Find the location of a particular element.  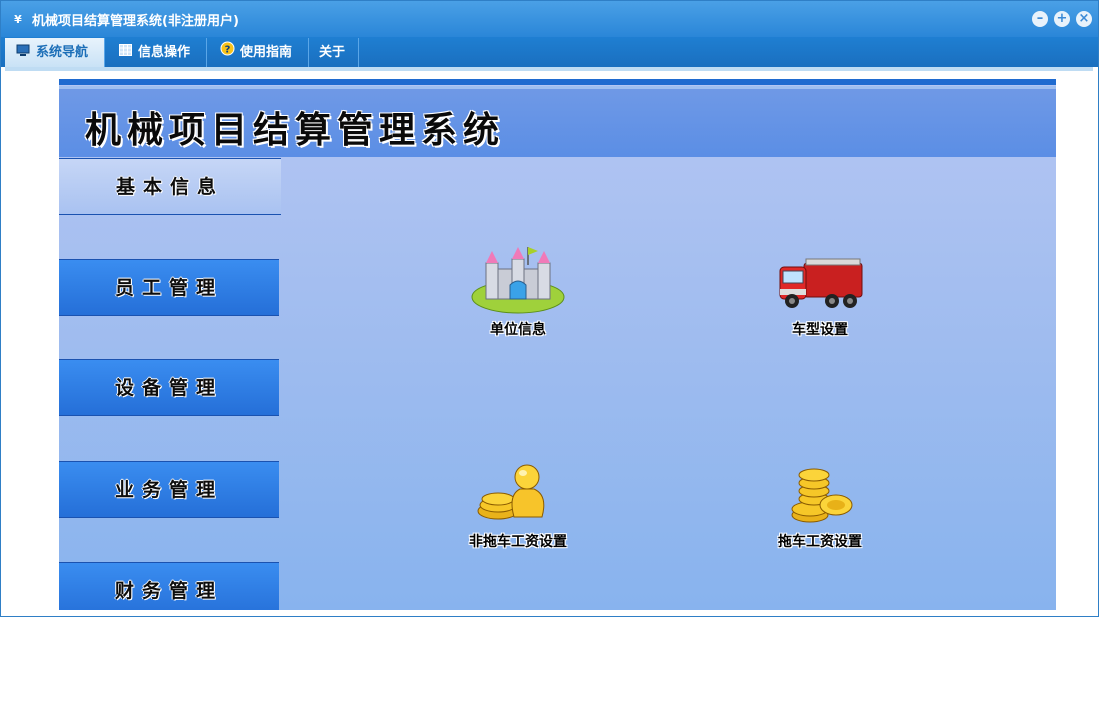

maximize-icon: + is located at coordinates (1062, 19).